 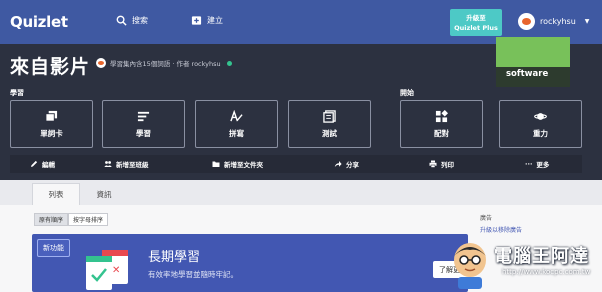 I want to click on sort-original-button: 原有順序, so click(x=51, y=219).